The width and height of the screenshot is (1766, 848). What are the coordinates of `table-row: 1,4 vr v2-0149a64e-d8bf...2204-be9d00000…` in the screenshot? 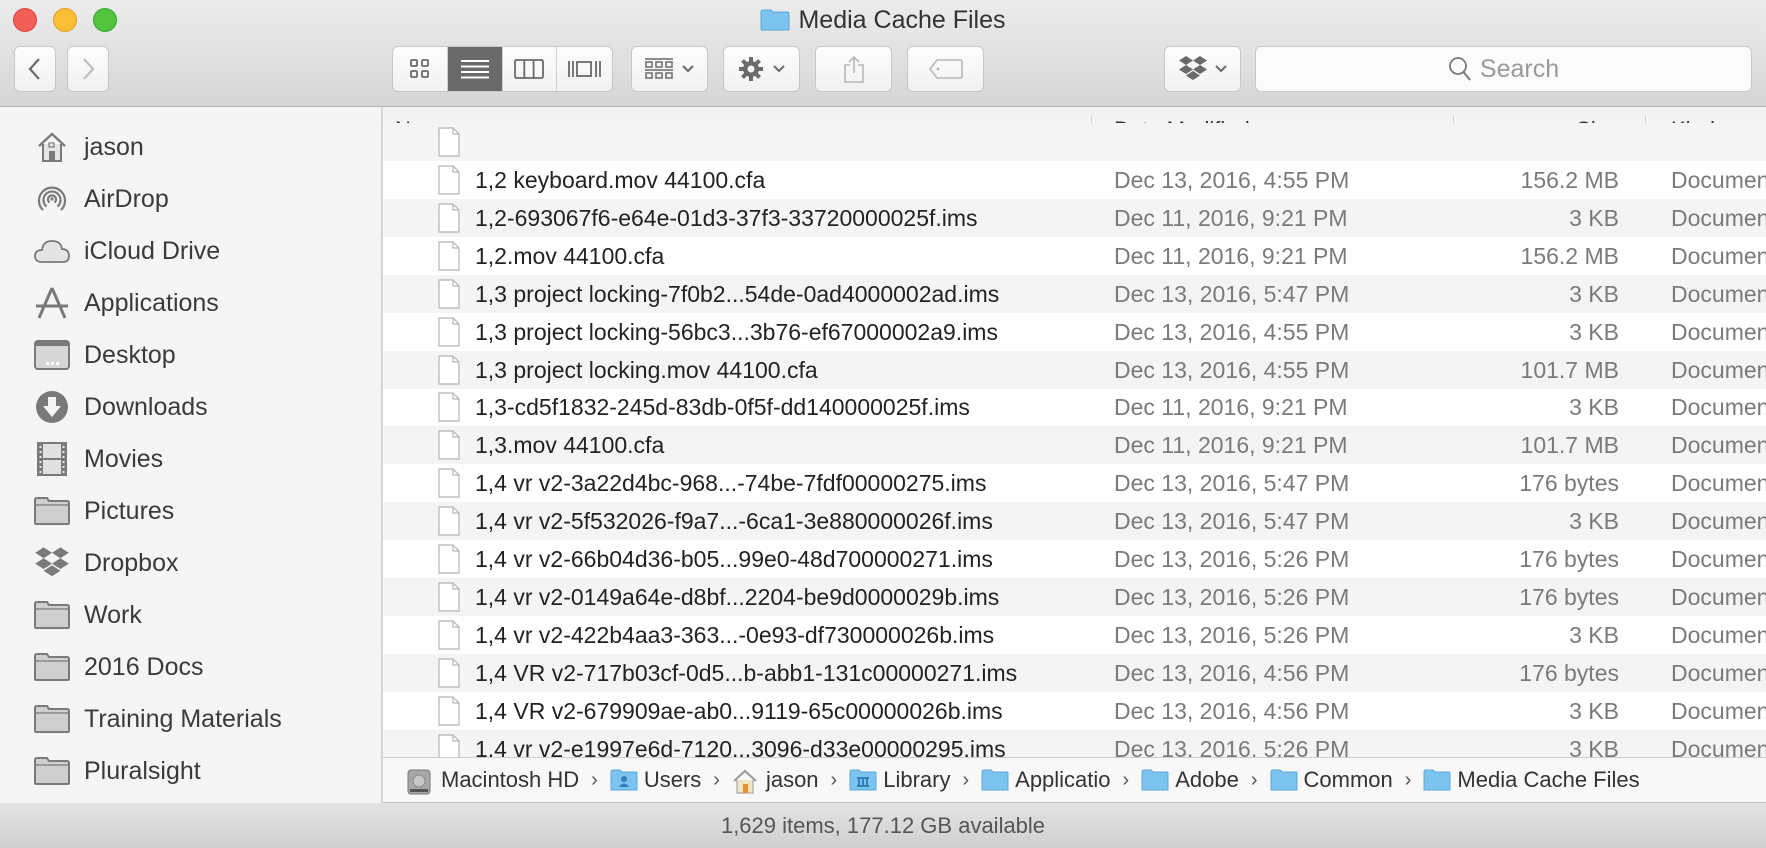 It's located at (1074, 596).